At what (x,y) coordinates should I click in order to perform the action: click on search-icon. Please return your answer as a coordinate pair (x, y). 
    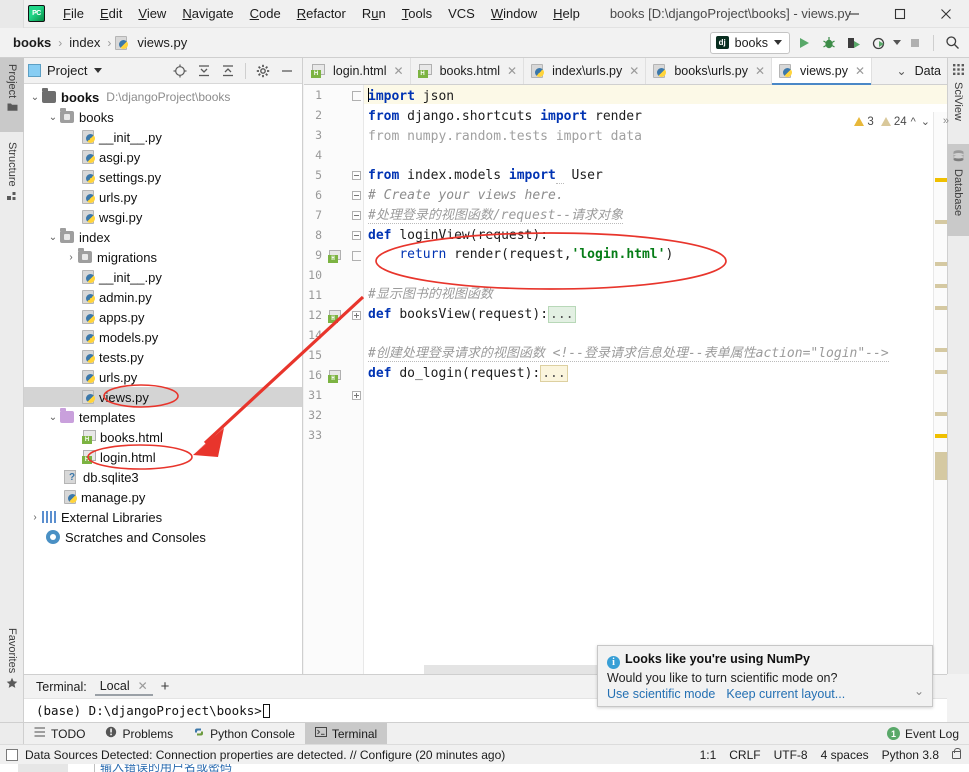
    Looking at the image, I should click on (952, 43).